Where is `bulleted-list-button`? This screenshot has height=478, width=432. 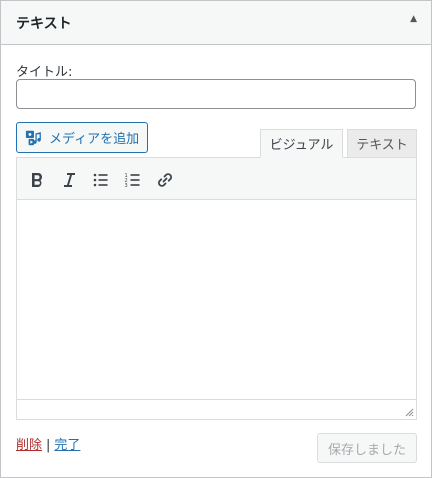
bulleted-list-button is located at coordinates (101, 180).